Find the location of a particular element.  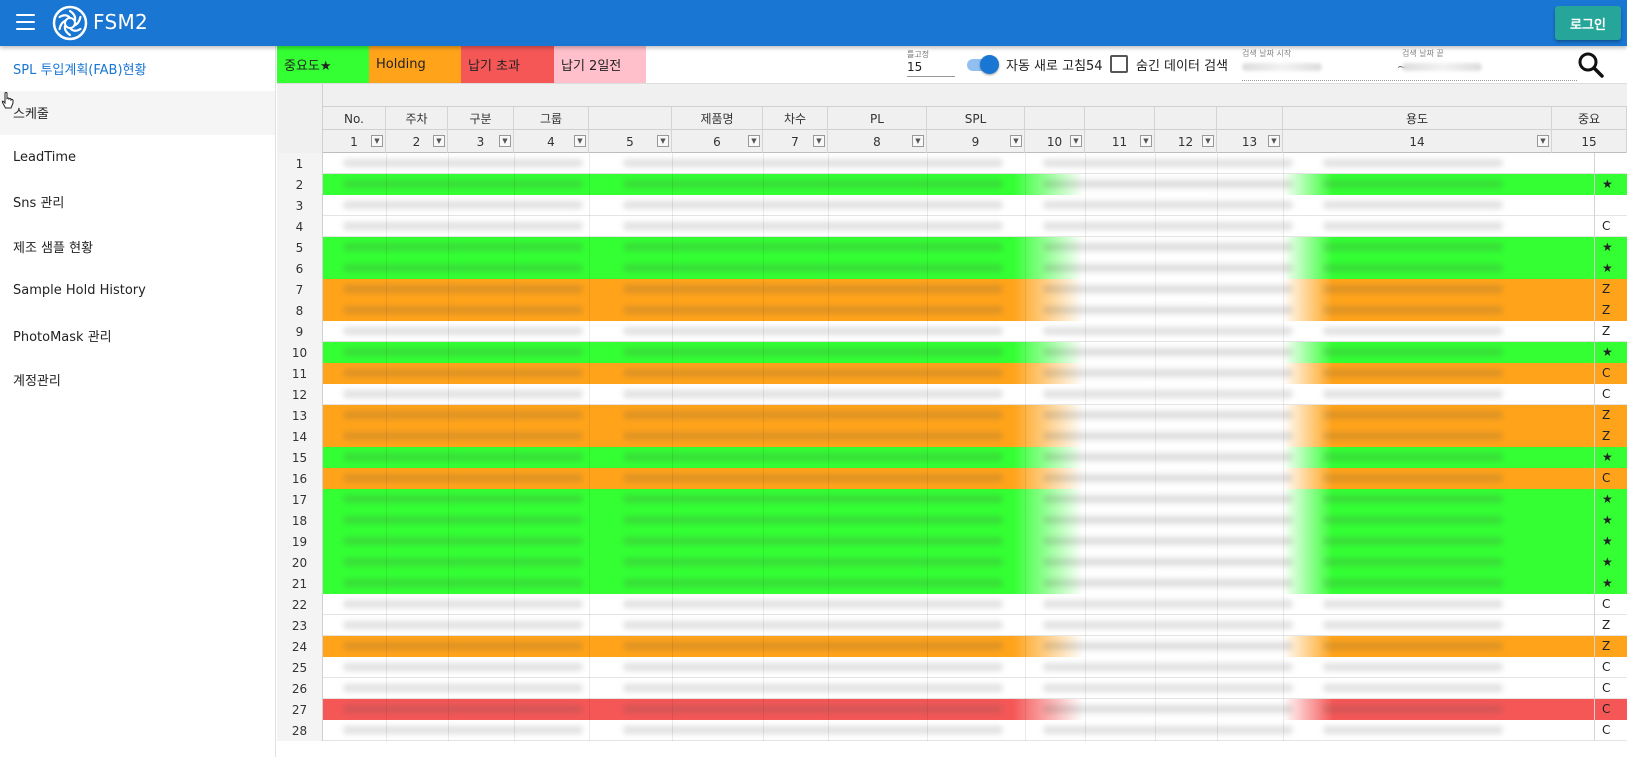

sidebar-item-0: SPL 투입계획(FAB)현황 is located at coordinates (137, 68).